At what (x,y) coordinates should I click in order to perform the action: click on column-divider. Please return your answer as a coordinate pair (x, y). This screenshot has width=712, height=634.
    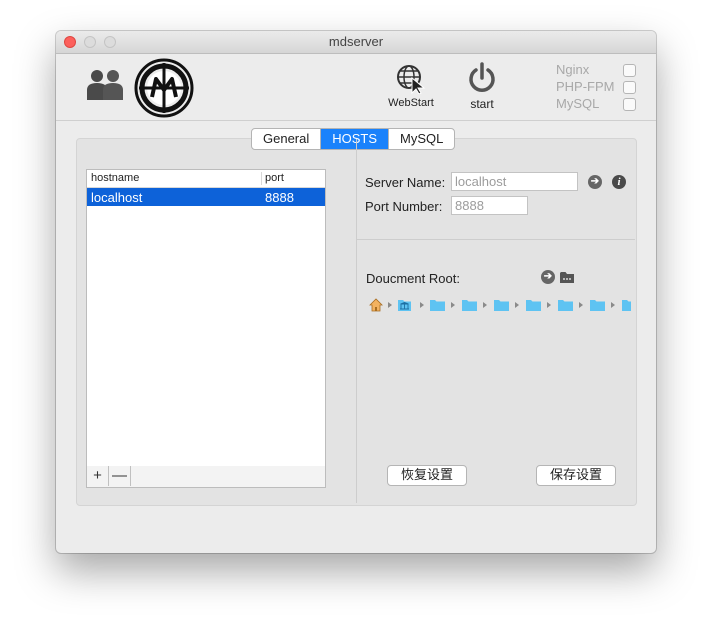
    Looking at the image, I should click on (261, 178).